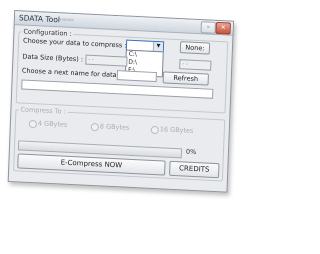  Describe the element at coordinates (158, 46) in the screenshot. I see `chevron-down-icon: ▼` at that location.